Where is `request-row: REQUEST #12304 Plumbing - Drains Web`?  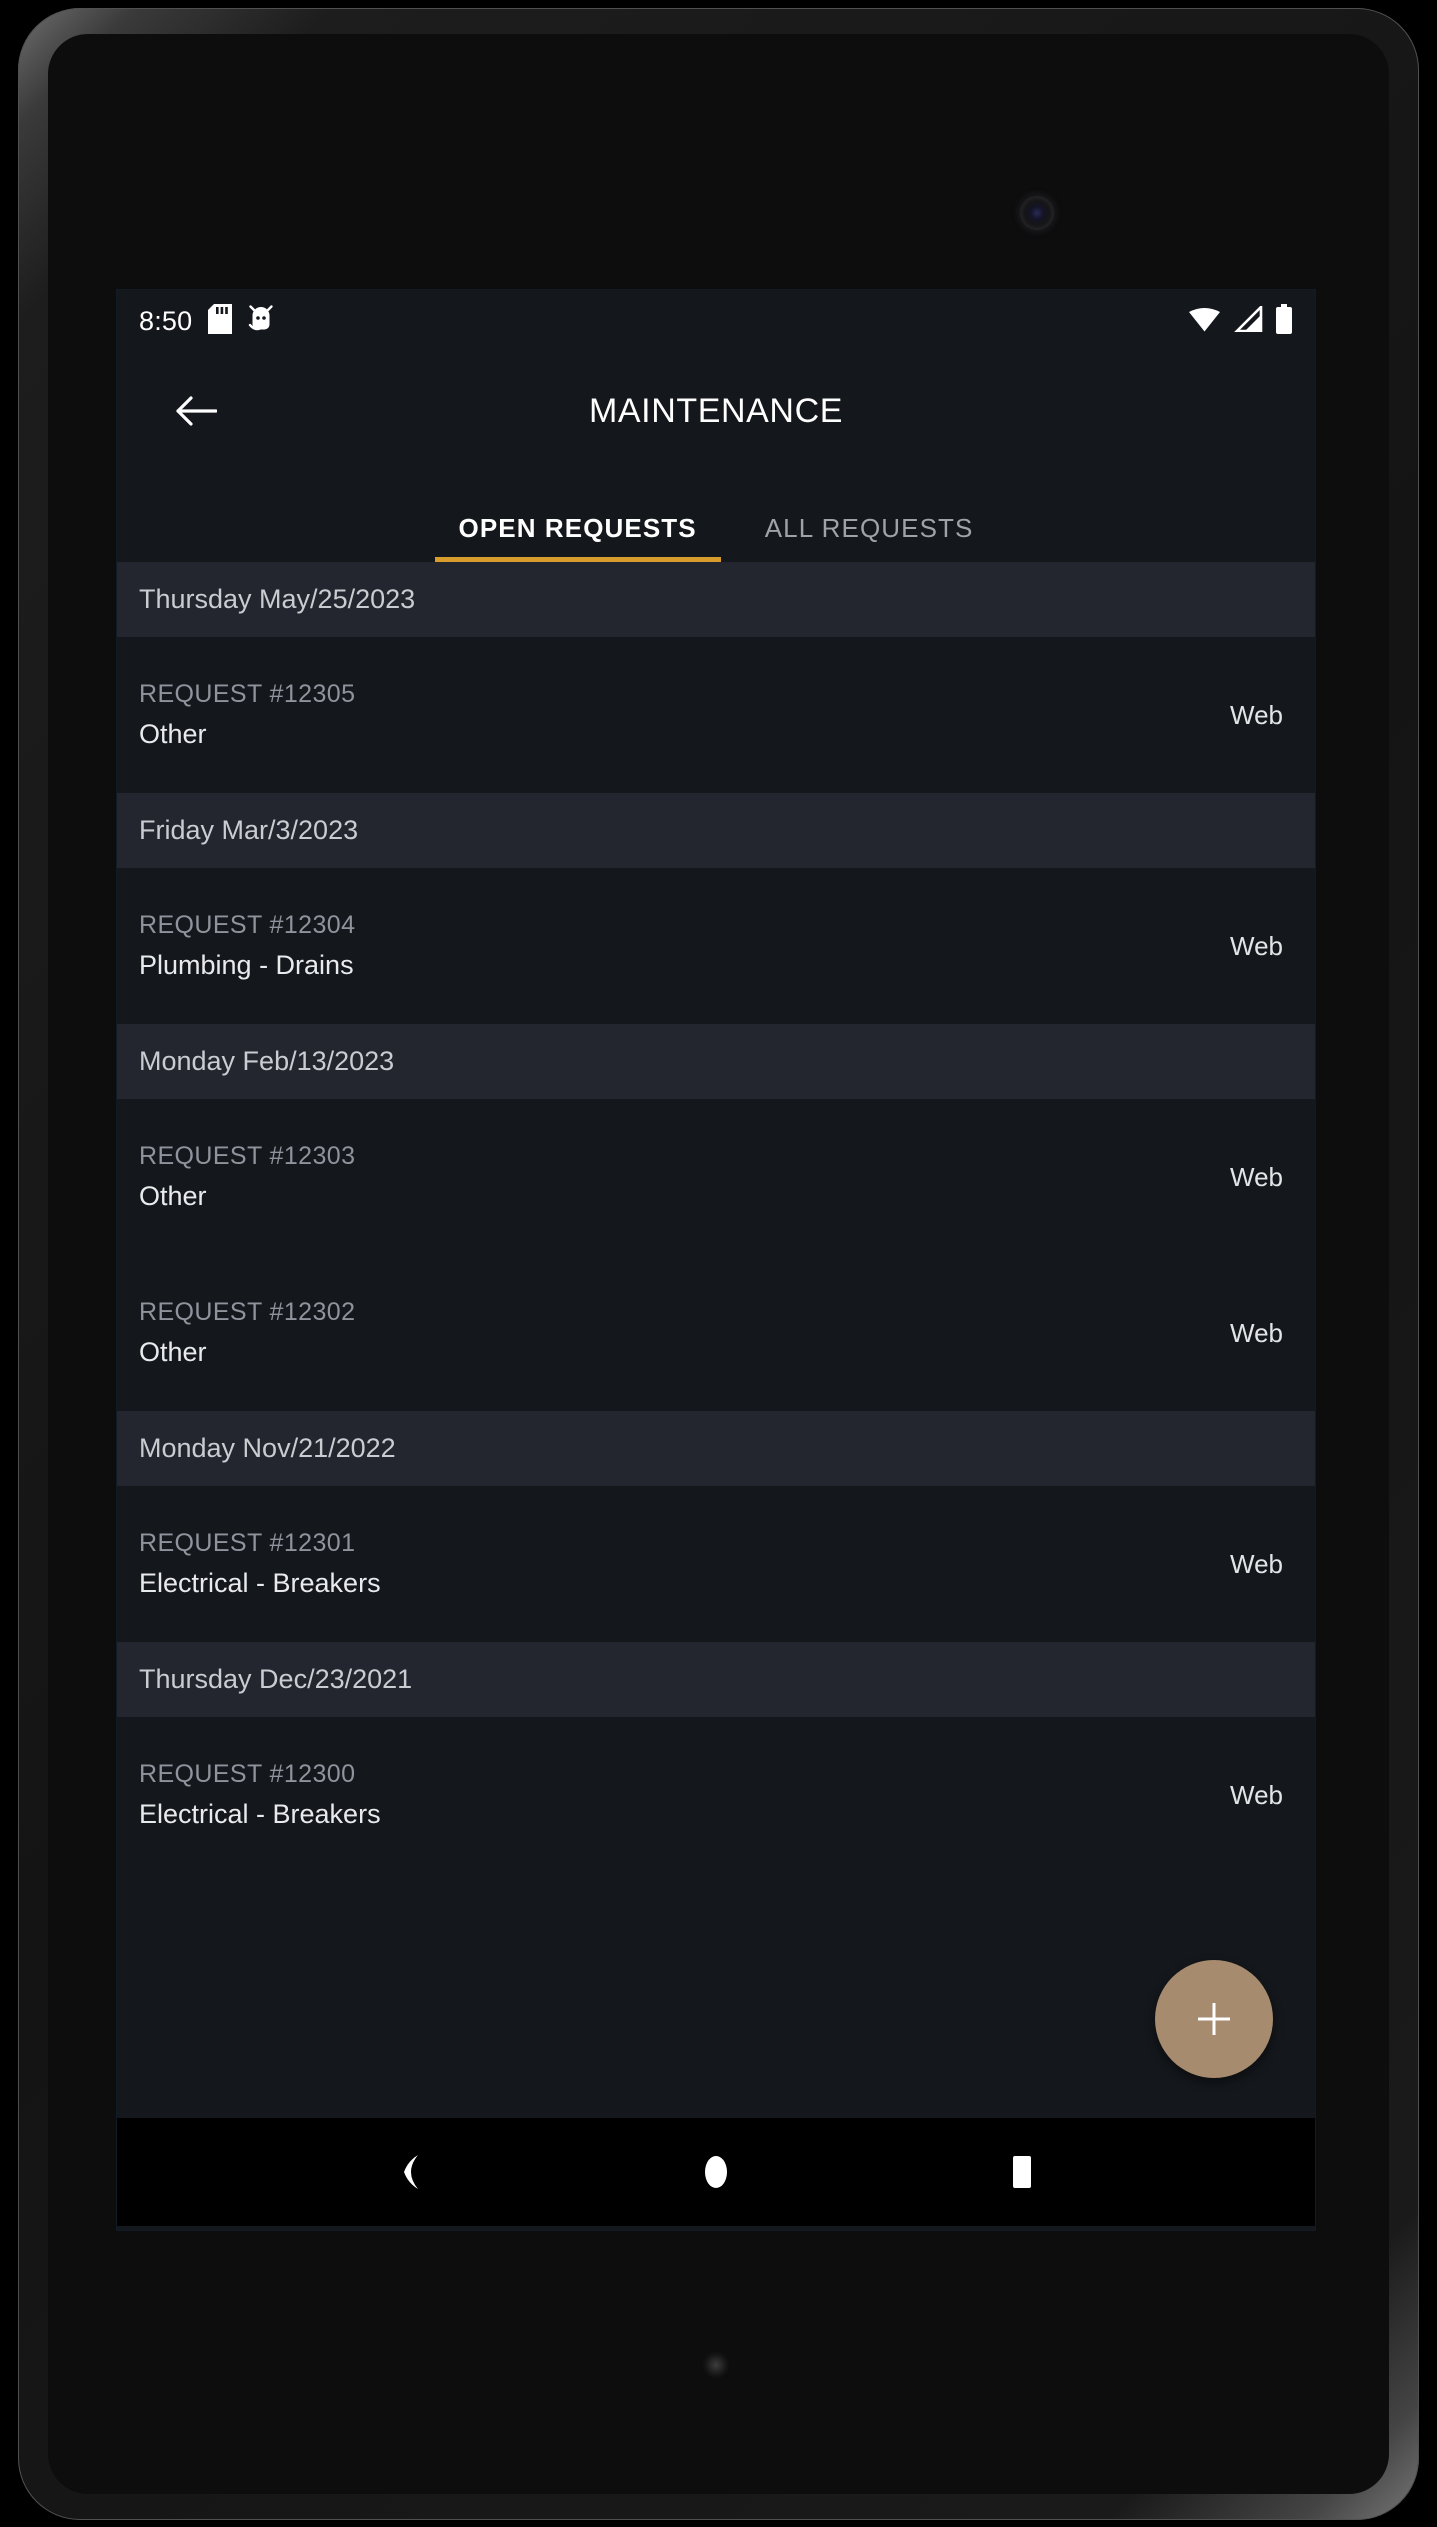
request-row: REQUEST #12304 Plumbing - Drains Web is located at coordinates (716, 946).